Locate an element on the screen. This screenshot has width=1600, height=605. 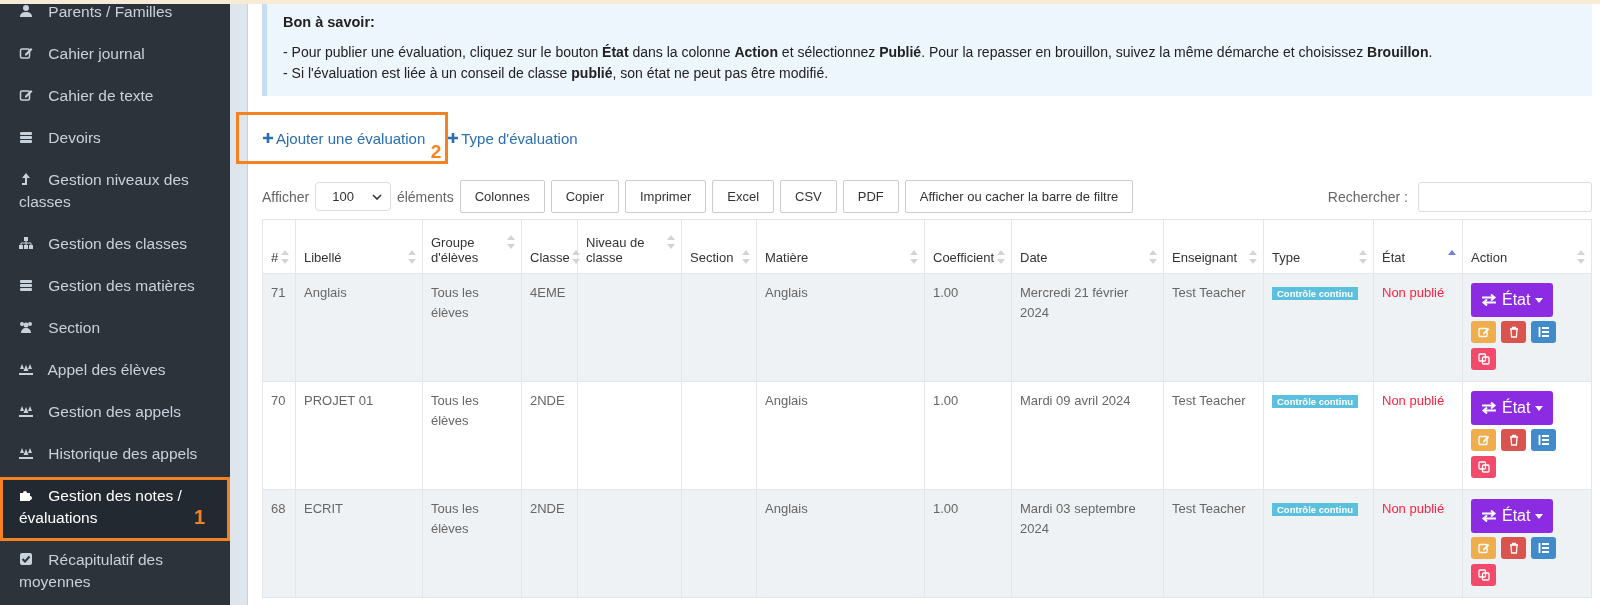
show-label: Afficher is located at coordinates (286, 196).